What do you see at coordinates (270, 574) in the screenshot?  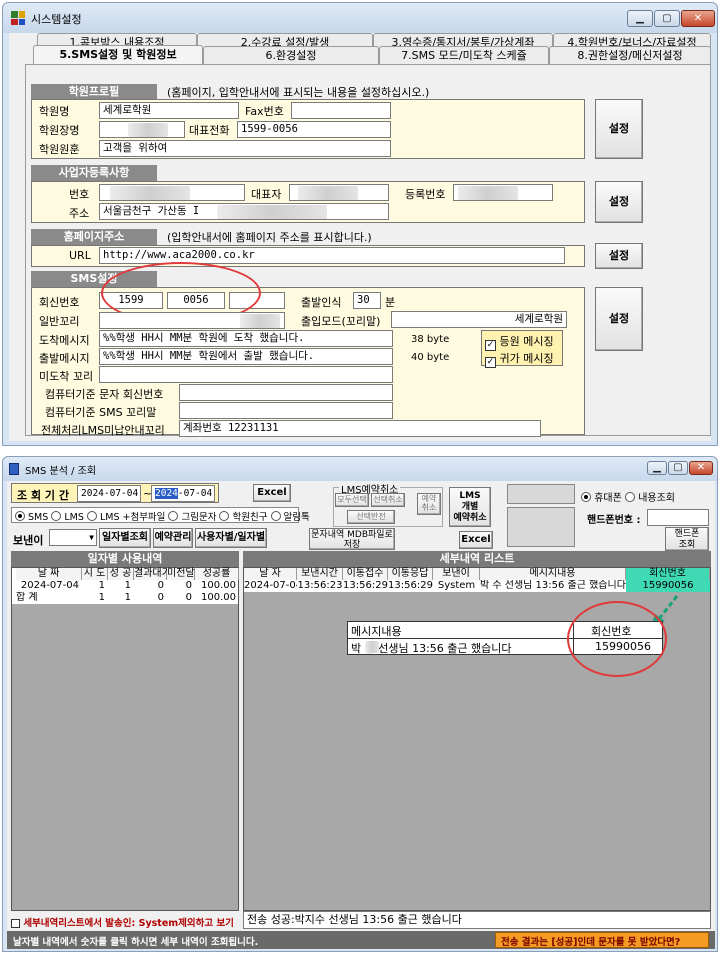 I see `detail-col-header: 날 자` at bounding box center [270, 574].